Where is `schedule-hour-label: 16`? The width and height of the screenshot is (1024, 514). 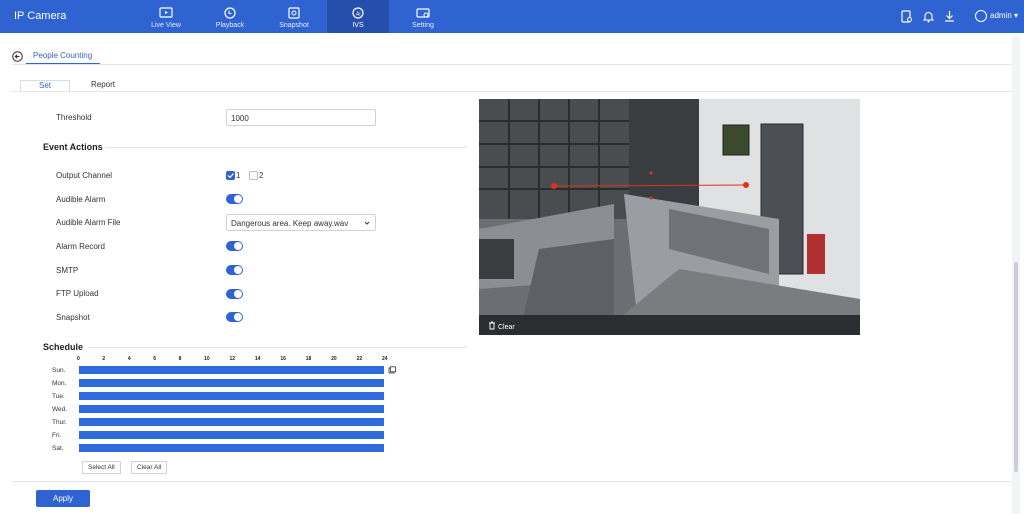
schedule-hour-label: 16 is located at coordinates (283, 359).